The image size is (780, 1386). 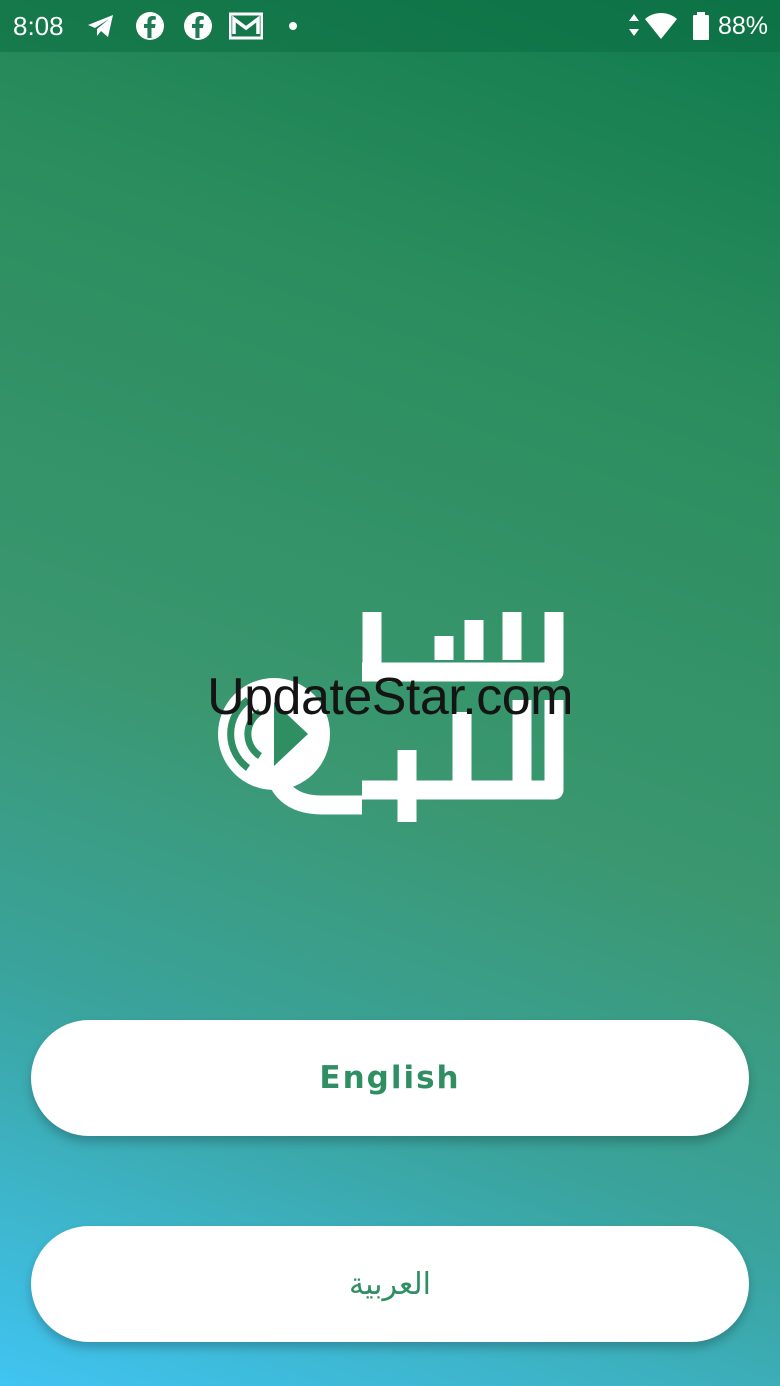 What do you see at coordinates (390, 26) in the screenshot?
I see `status-bar: 8:08 88%` at bounding box center [390, 26].